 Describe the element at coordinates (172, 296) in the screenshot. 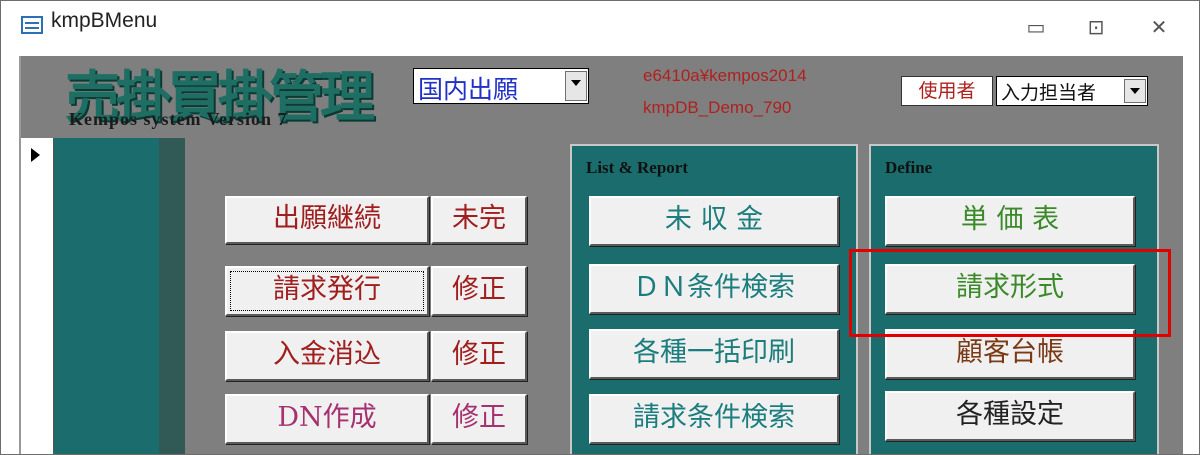

I see `decor-strip-dark` at that location.